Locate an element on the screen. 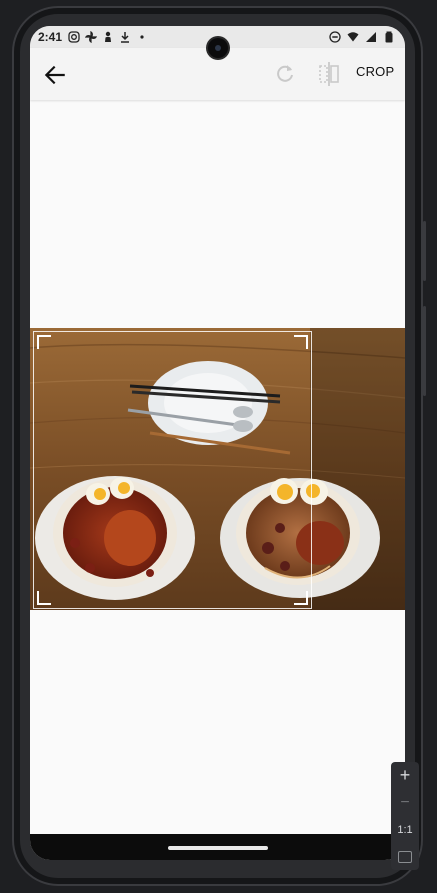  zoom-out-button: − is located at coordinates (405, 802).